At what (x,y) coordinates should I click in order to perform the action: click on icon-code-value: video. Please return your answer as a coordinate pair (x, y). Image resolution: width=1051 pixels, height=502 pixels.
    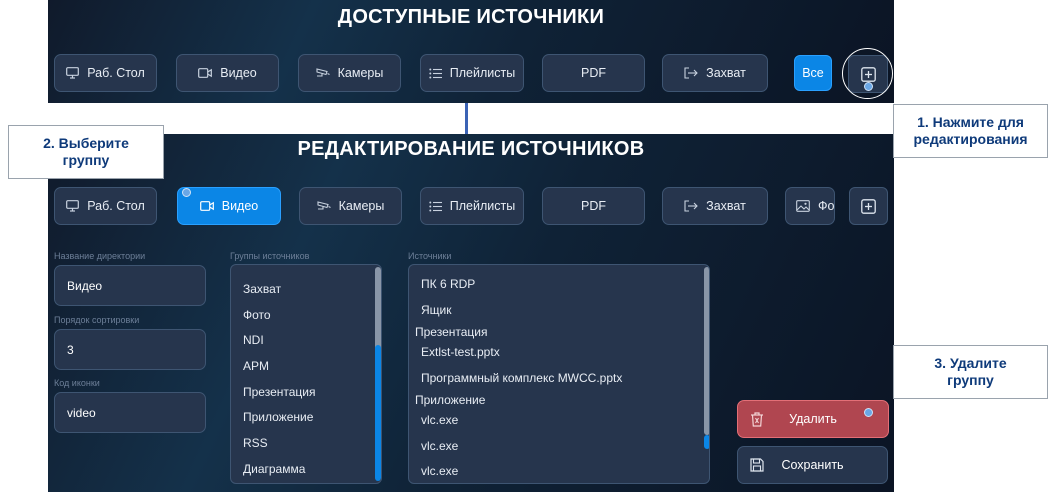
    Looking at the image, I should click on (81, 412).